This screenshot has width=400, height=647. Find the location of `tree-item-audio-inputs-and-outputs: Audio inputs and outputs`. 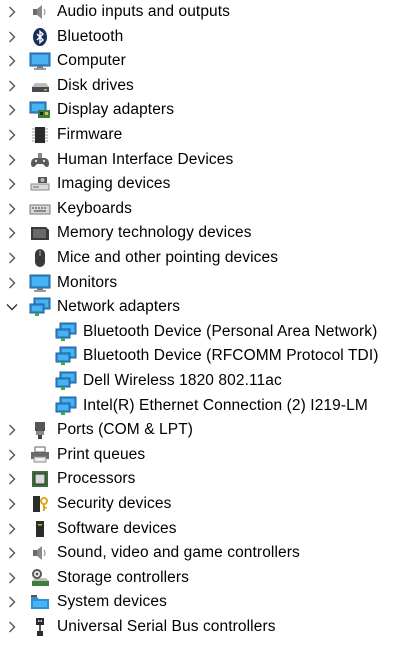

tree-item-audio-inputs-and-outputs: Audio inputs and outputs is located at coordinates (200, 12).